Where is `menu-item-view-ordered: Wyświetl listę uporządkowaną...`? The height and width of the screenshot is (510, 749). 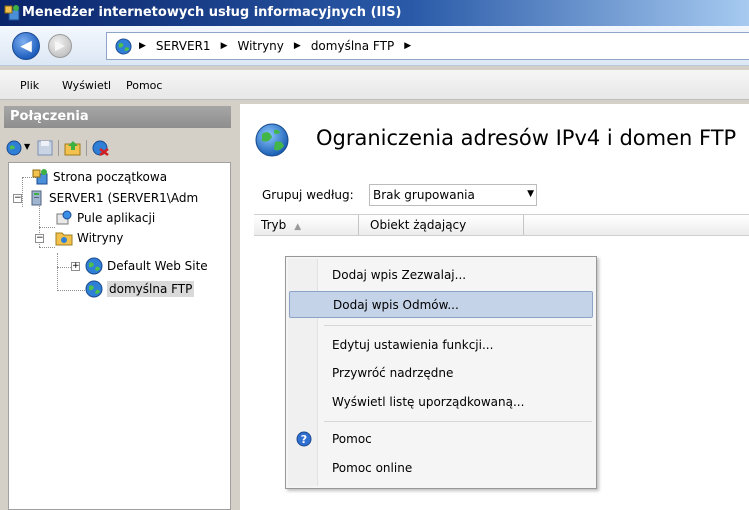
menu-item-view-ordered: Wyświetl listę uporządkowaną... is located at coordinates (441, 402).